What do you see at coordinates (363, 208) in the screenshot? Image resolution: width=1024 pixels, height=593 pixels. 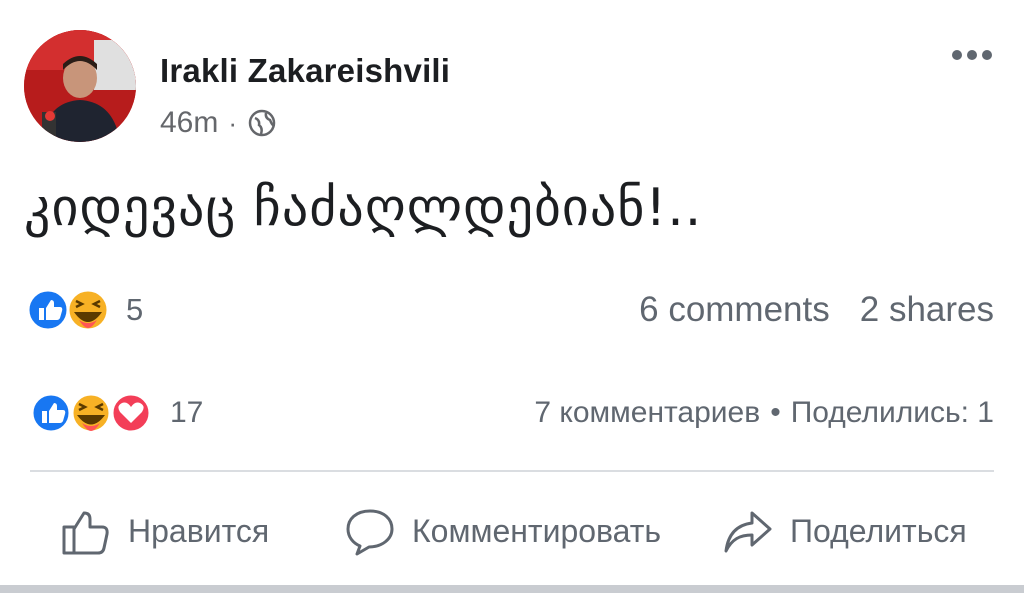 I see `post-text: კიდევაც ჩაძაღლდებიან!..` at bounding box center [363, 208].